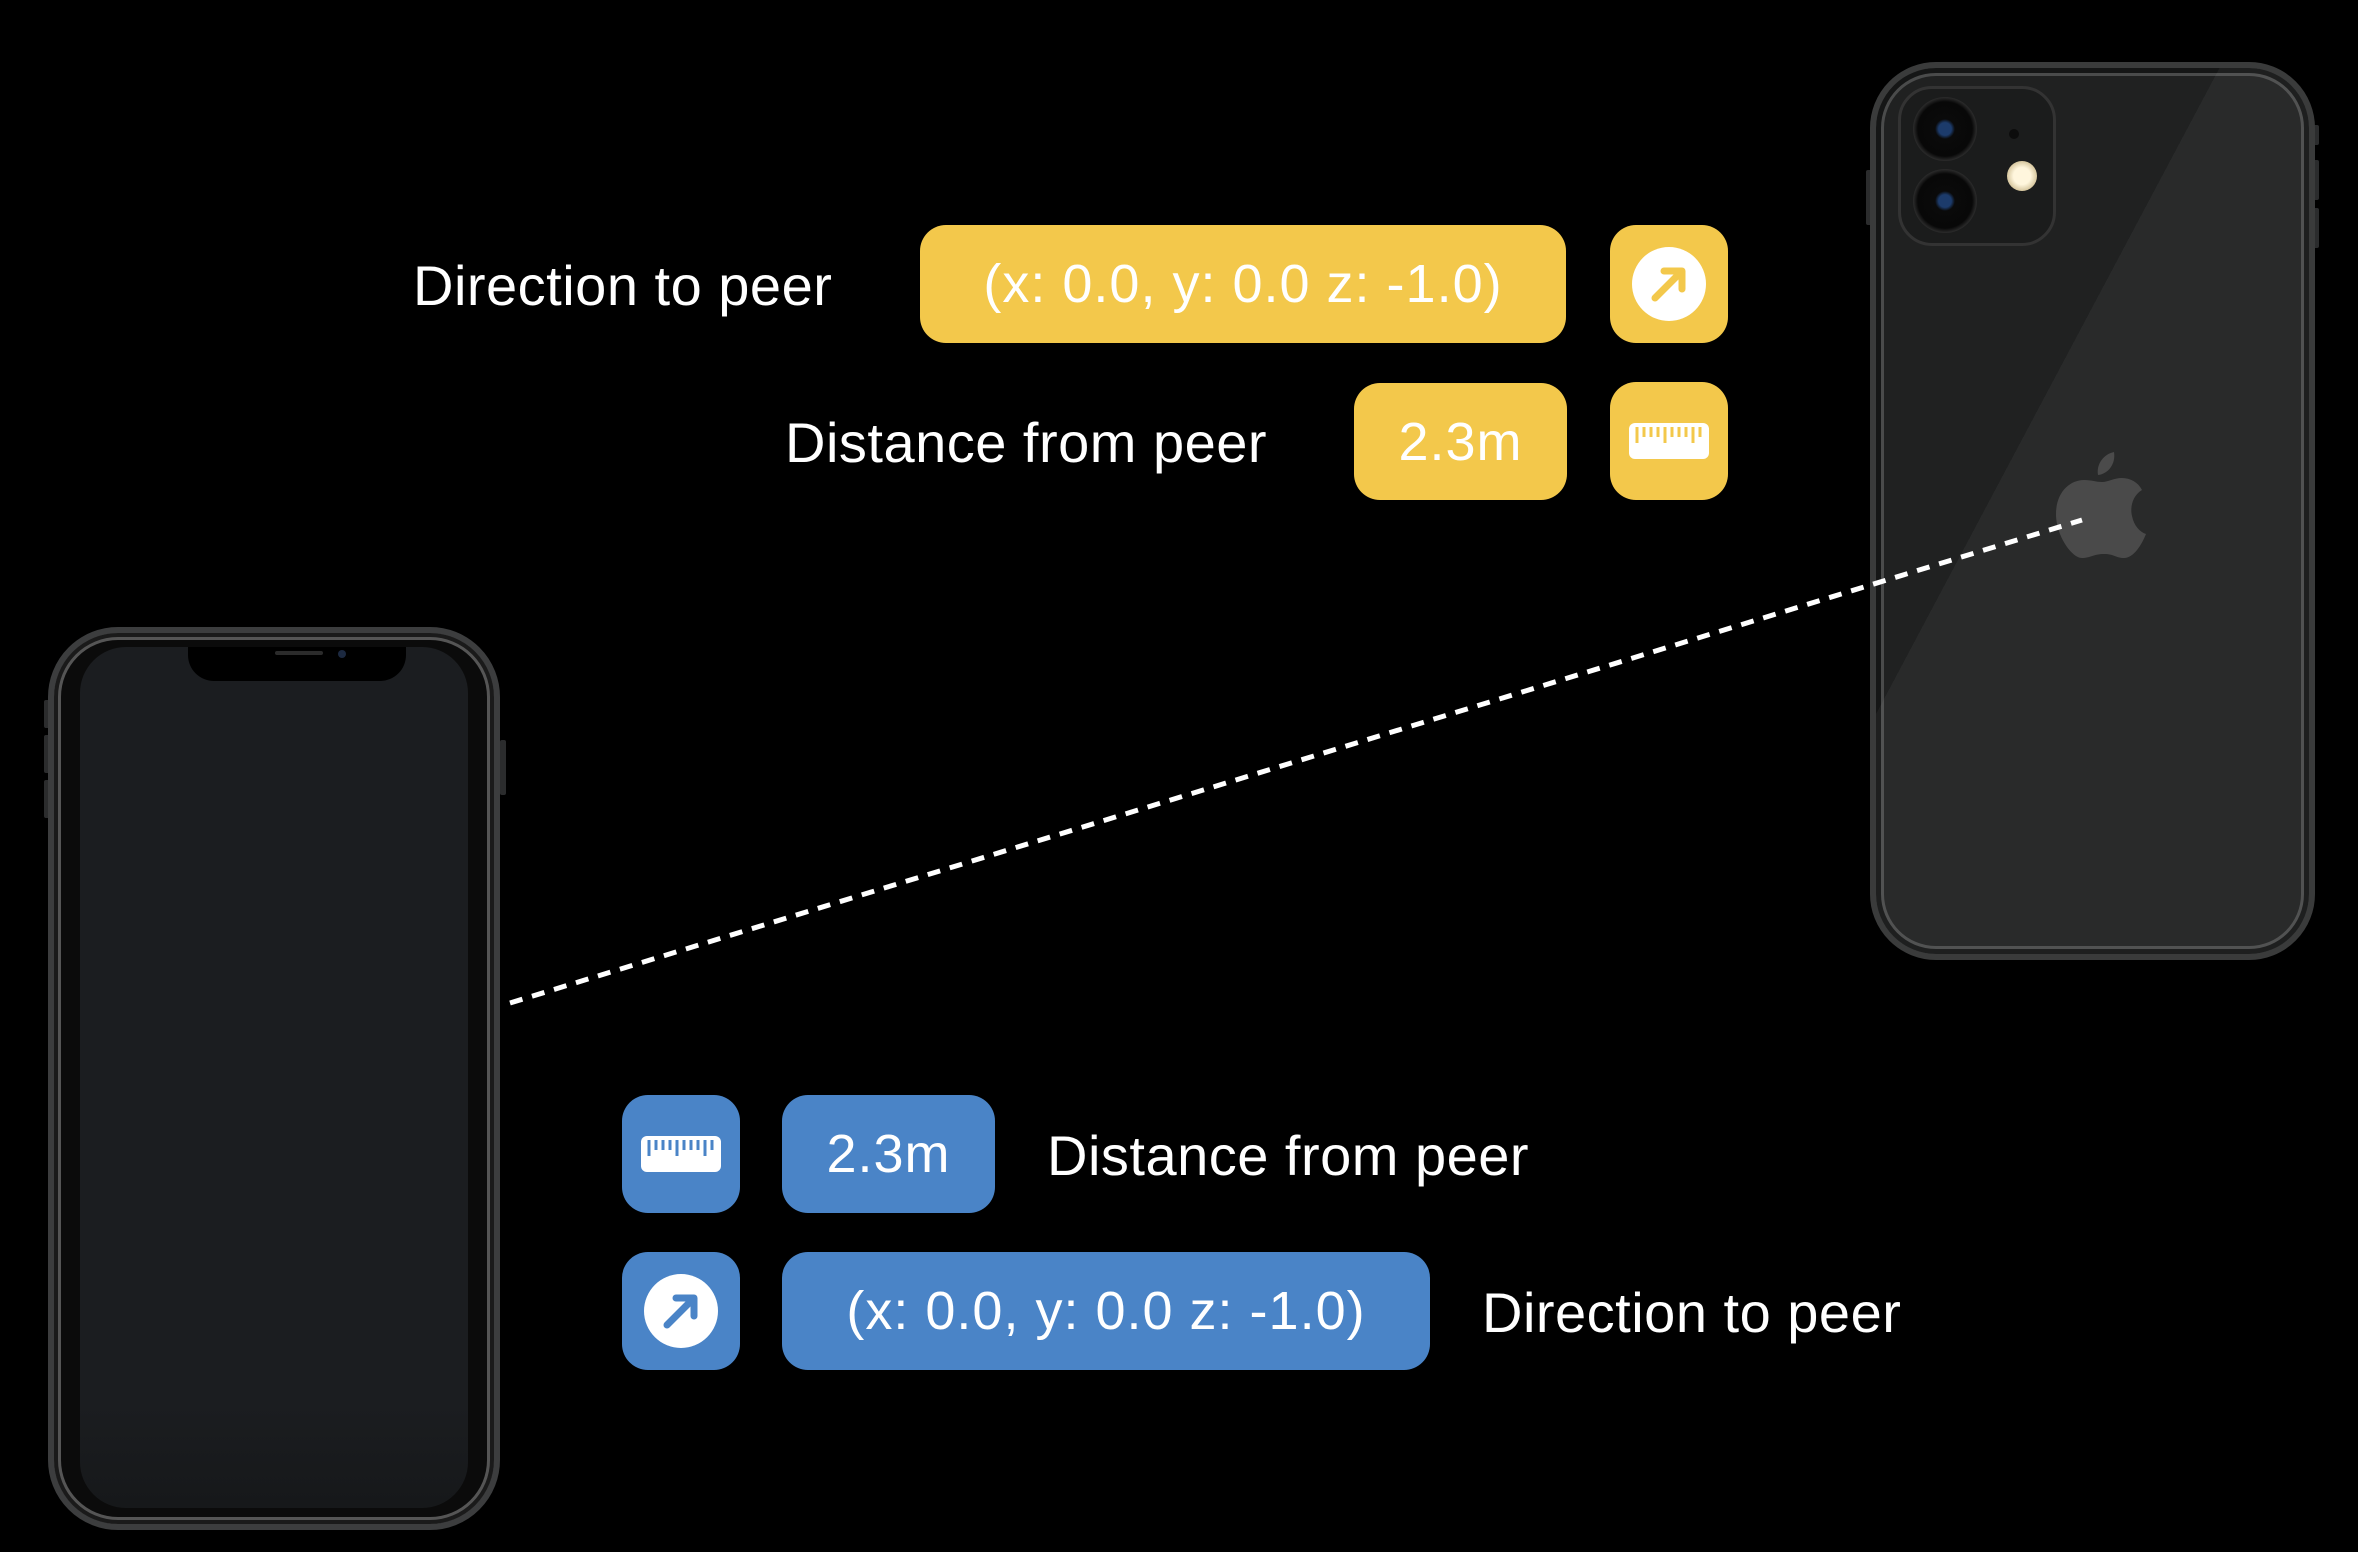 This screenshot has width=2358, height=1552. What do you see at coordinates (1460, 441) in the screenshot?
I see `top-distance-value: 2.3m` at bounding box center [1460, 441].